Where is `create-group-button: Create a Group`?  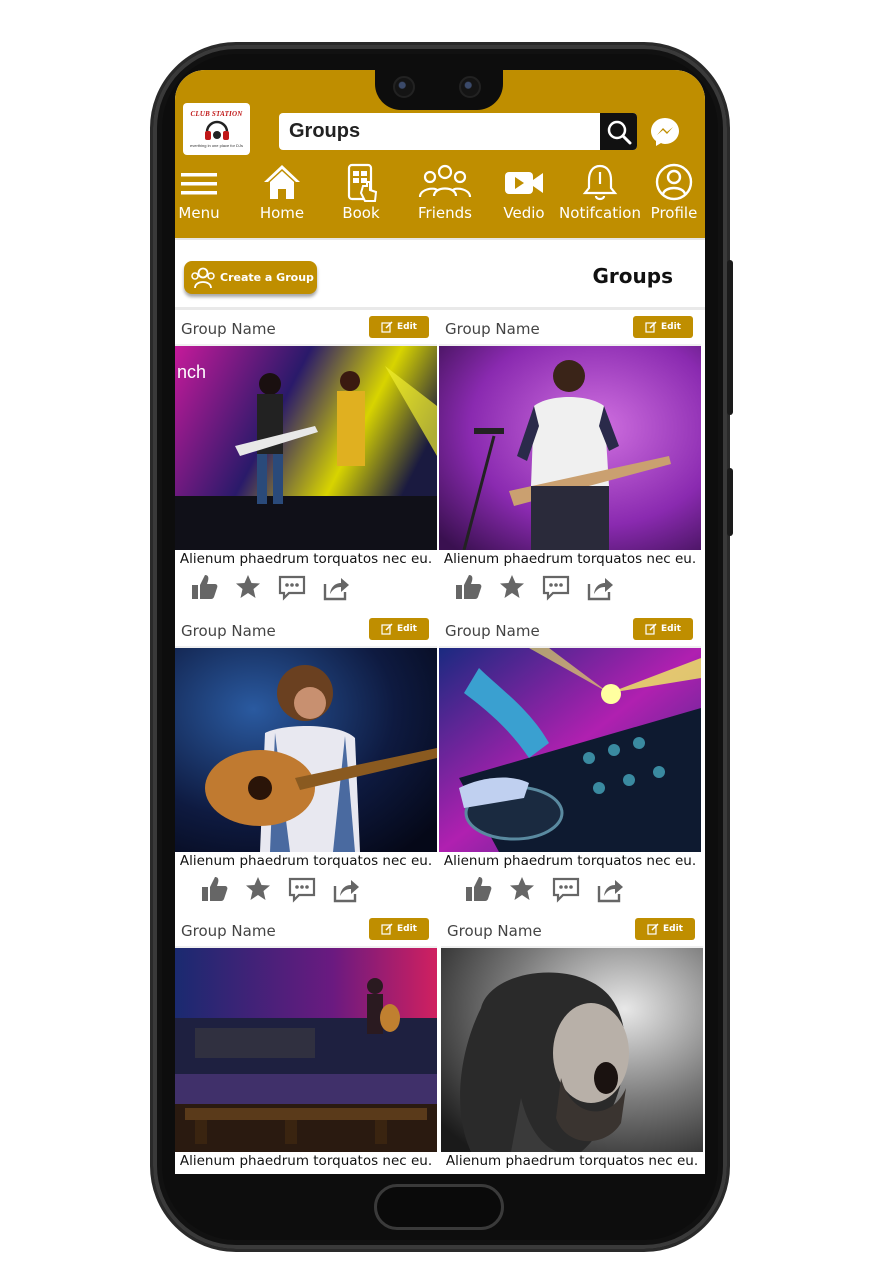 create-group-button: Create a Group is located at coordinates (250, 277).